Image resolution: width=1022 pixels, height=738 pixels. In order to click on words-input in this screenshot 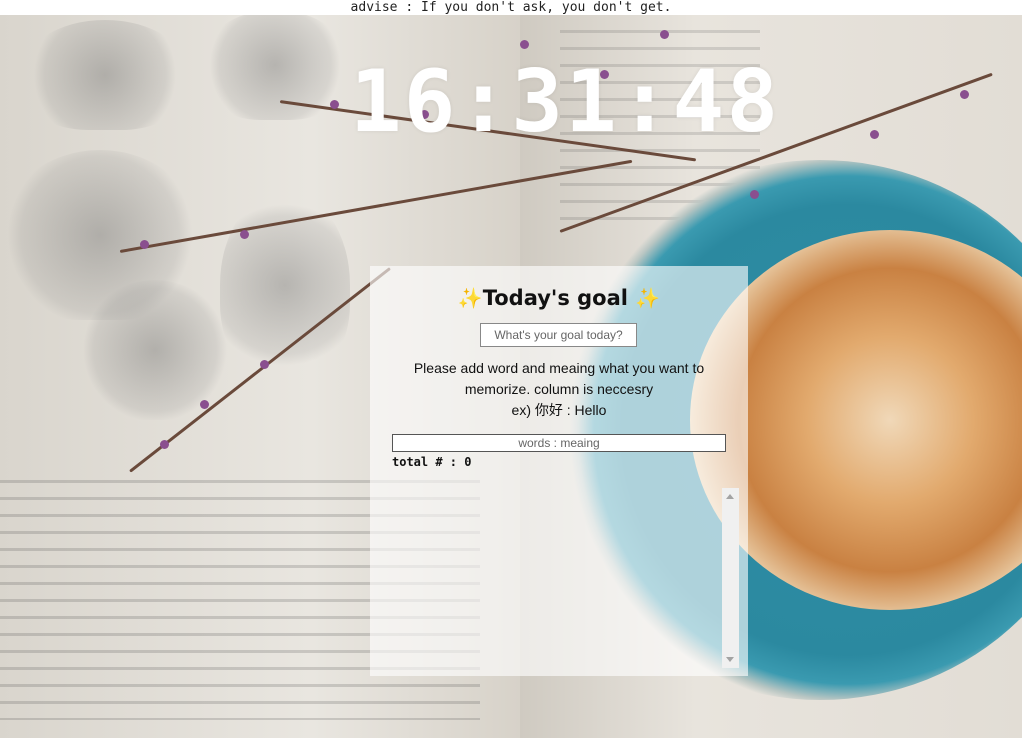, I will do `click(559, 443)`.